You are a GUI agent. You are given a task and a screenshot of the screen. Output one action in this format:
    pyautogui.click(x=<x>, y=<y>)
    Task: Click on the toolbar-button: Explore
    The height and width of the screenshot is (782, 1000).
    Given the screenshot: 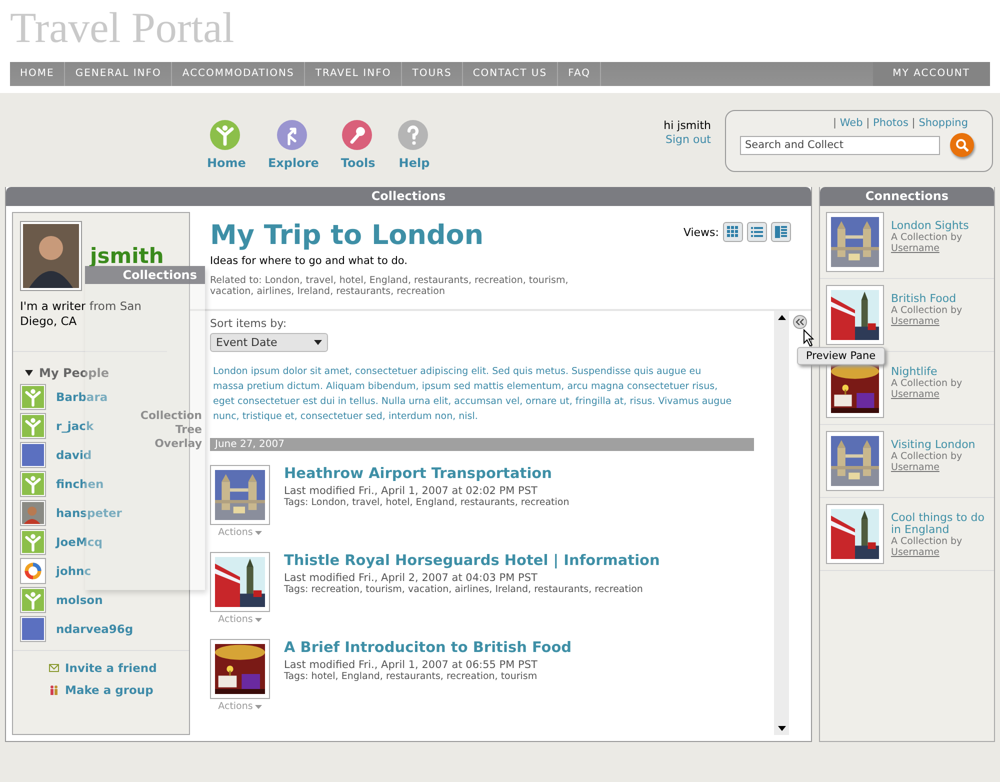 What is the action you would take?
    pyautogui.click(x=293, y=153)
    